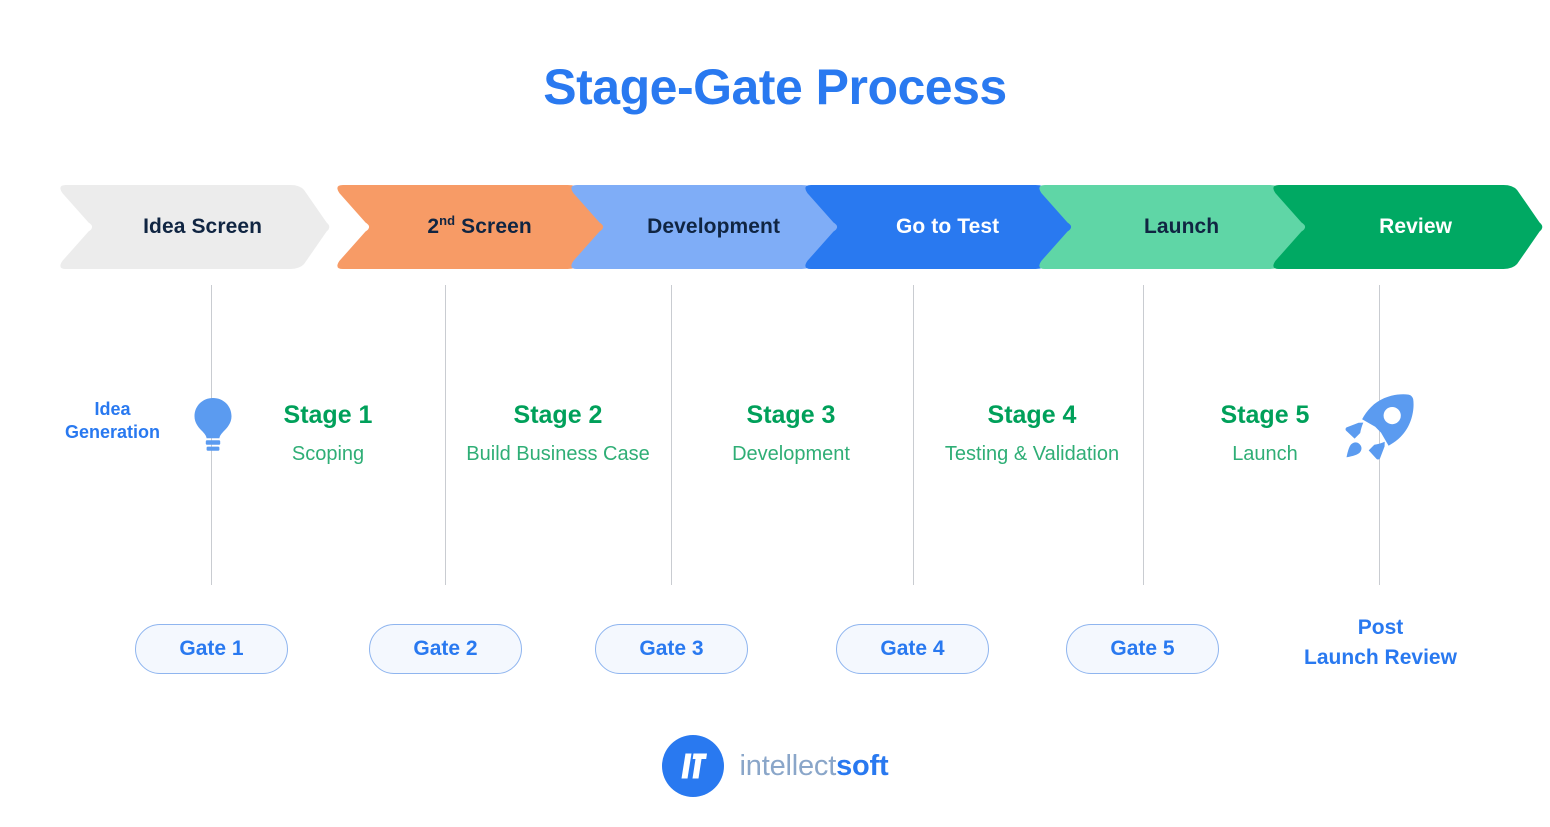  Describe the element at coordinates (328, 434) in the screenshot. I see `stage-block-1: Stage 1 Scoping` at that location.